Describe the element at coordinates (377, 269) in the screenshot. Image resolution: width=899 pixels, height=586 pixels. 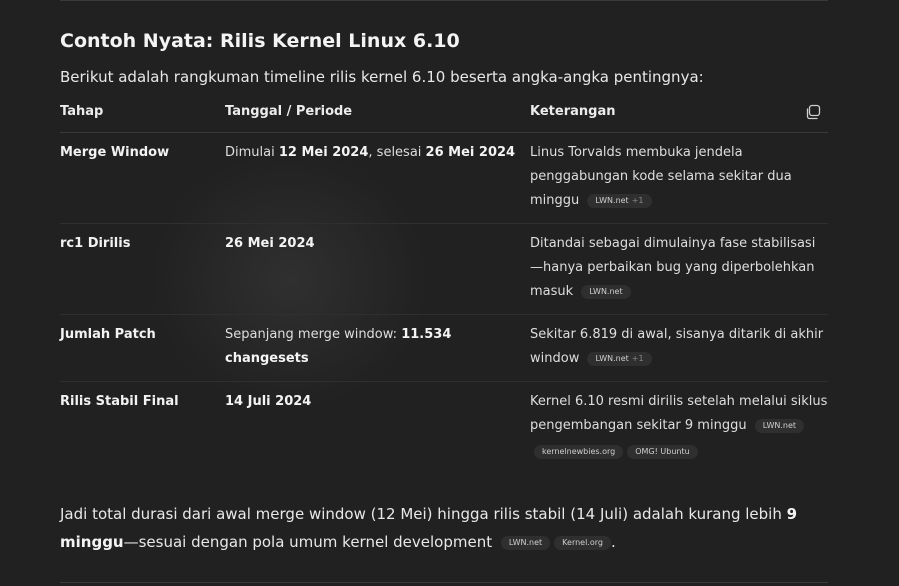
I see `cell-tanggal: 26 Mei 2024` at that location.